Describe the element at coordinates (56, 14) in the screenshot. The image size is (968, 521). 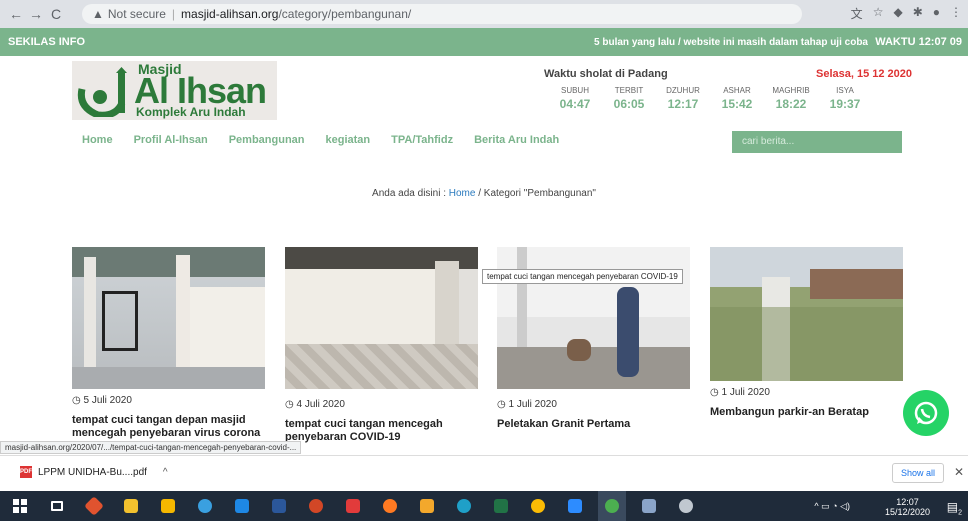
I see `reload-button: C` at that location.